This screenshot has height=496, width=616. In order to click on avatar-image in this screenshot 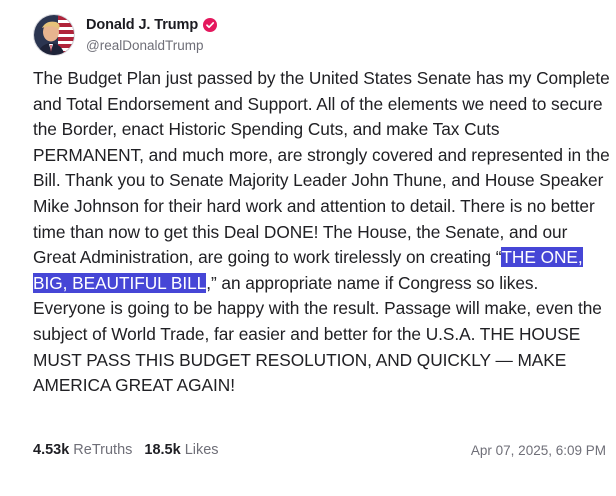, I will do `click(54, 35)`.